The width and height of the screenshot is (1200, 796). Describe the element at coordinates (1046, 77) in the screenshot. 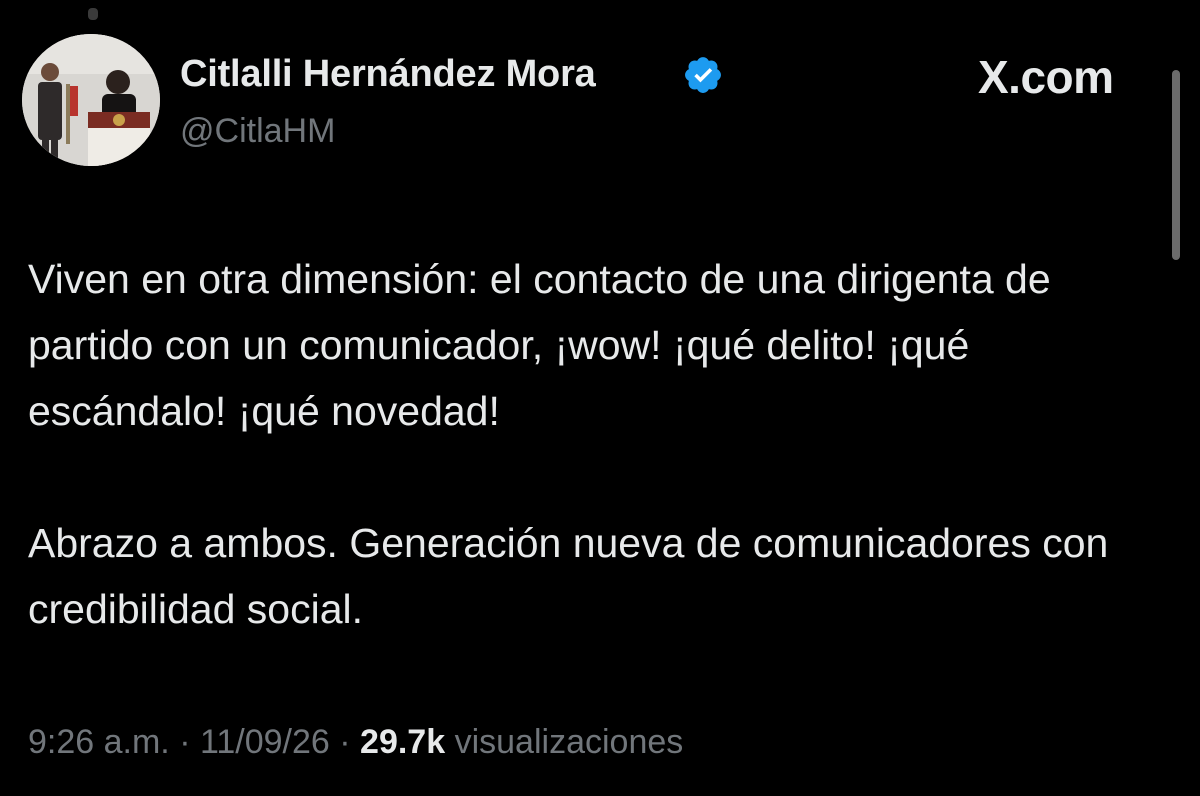

I see `brand-logo: X.com` at that location.